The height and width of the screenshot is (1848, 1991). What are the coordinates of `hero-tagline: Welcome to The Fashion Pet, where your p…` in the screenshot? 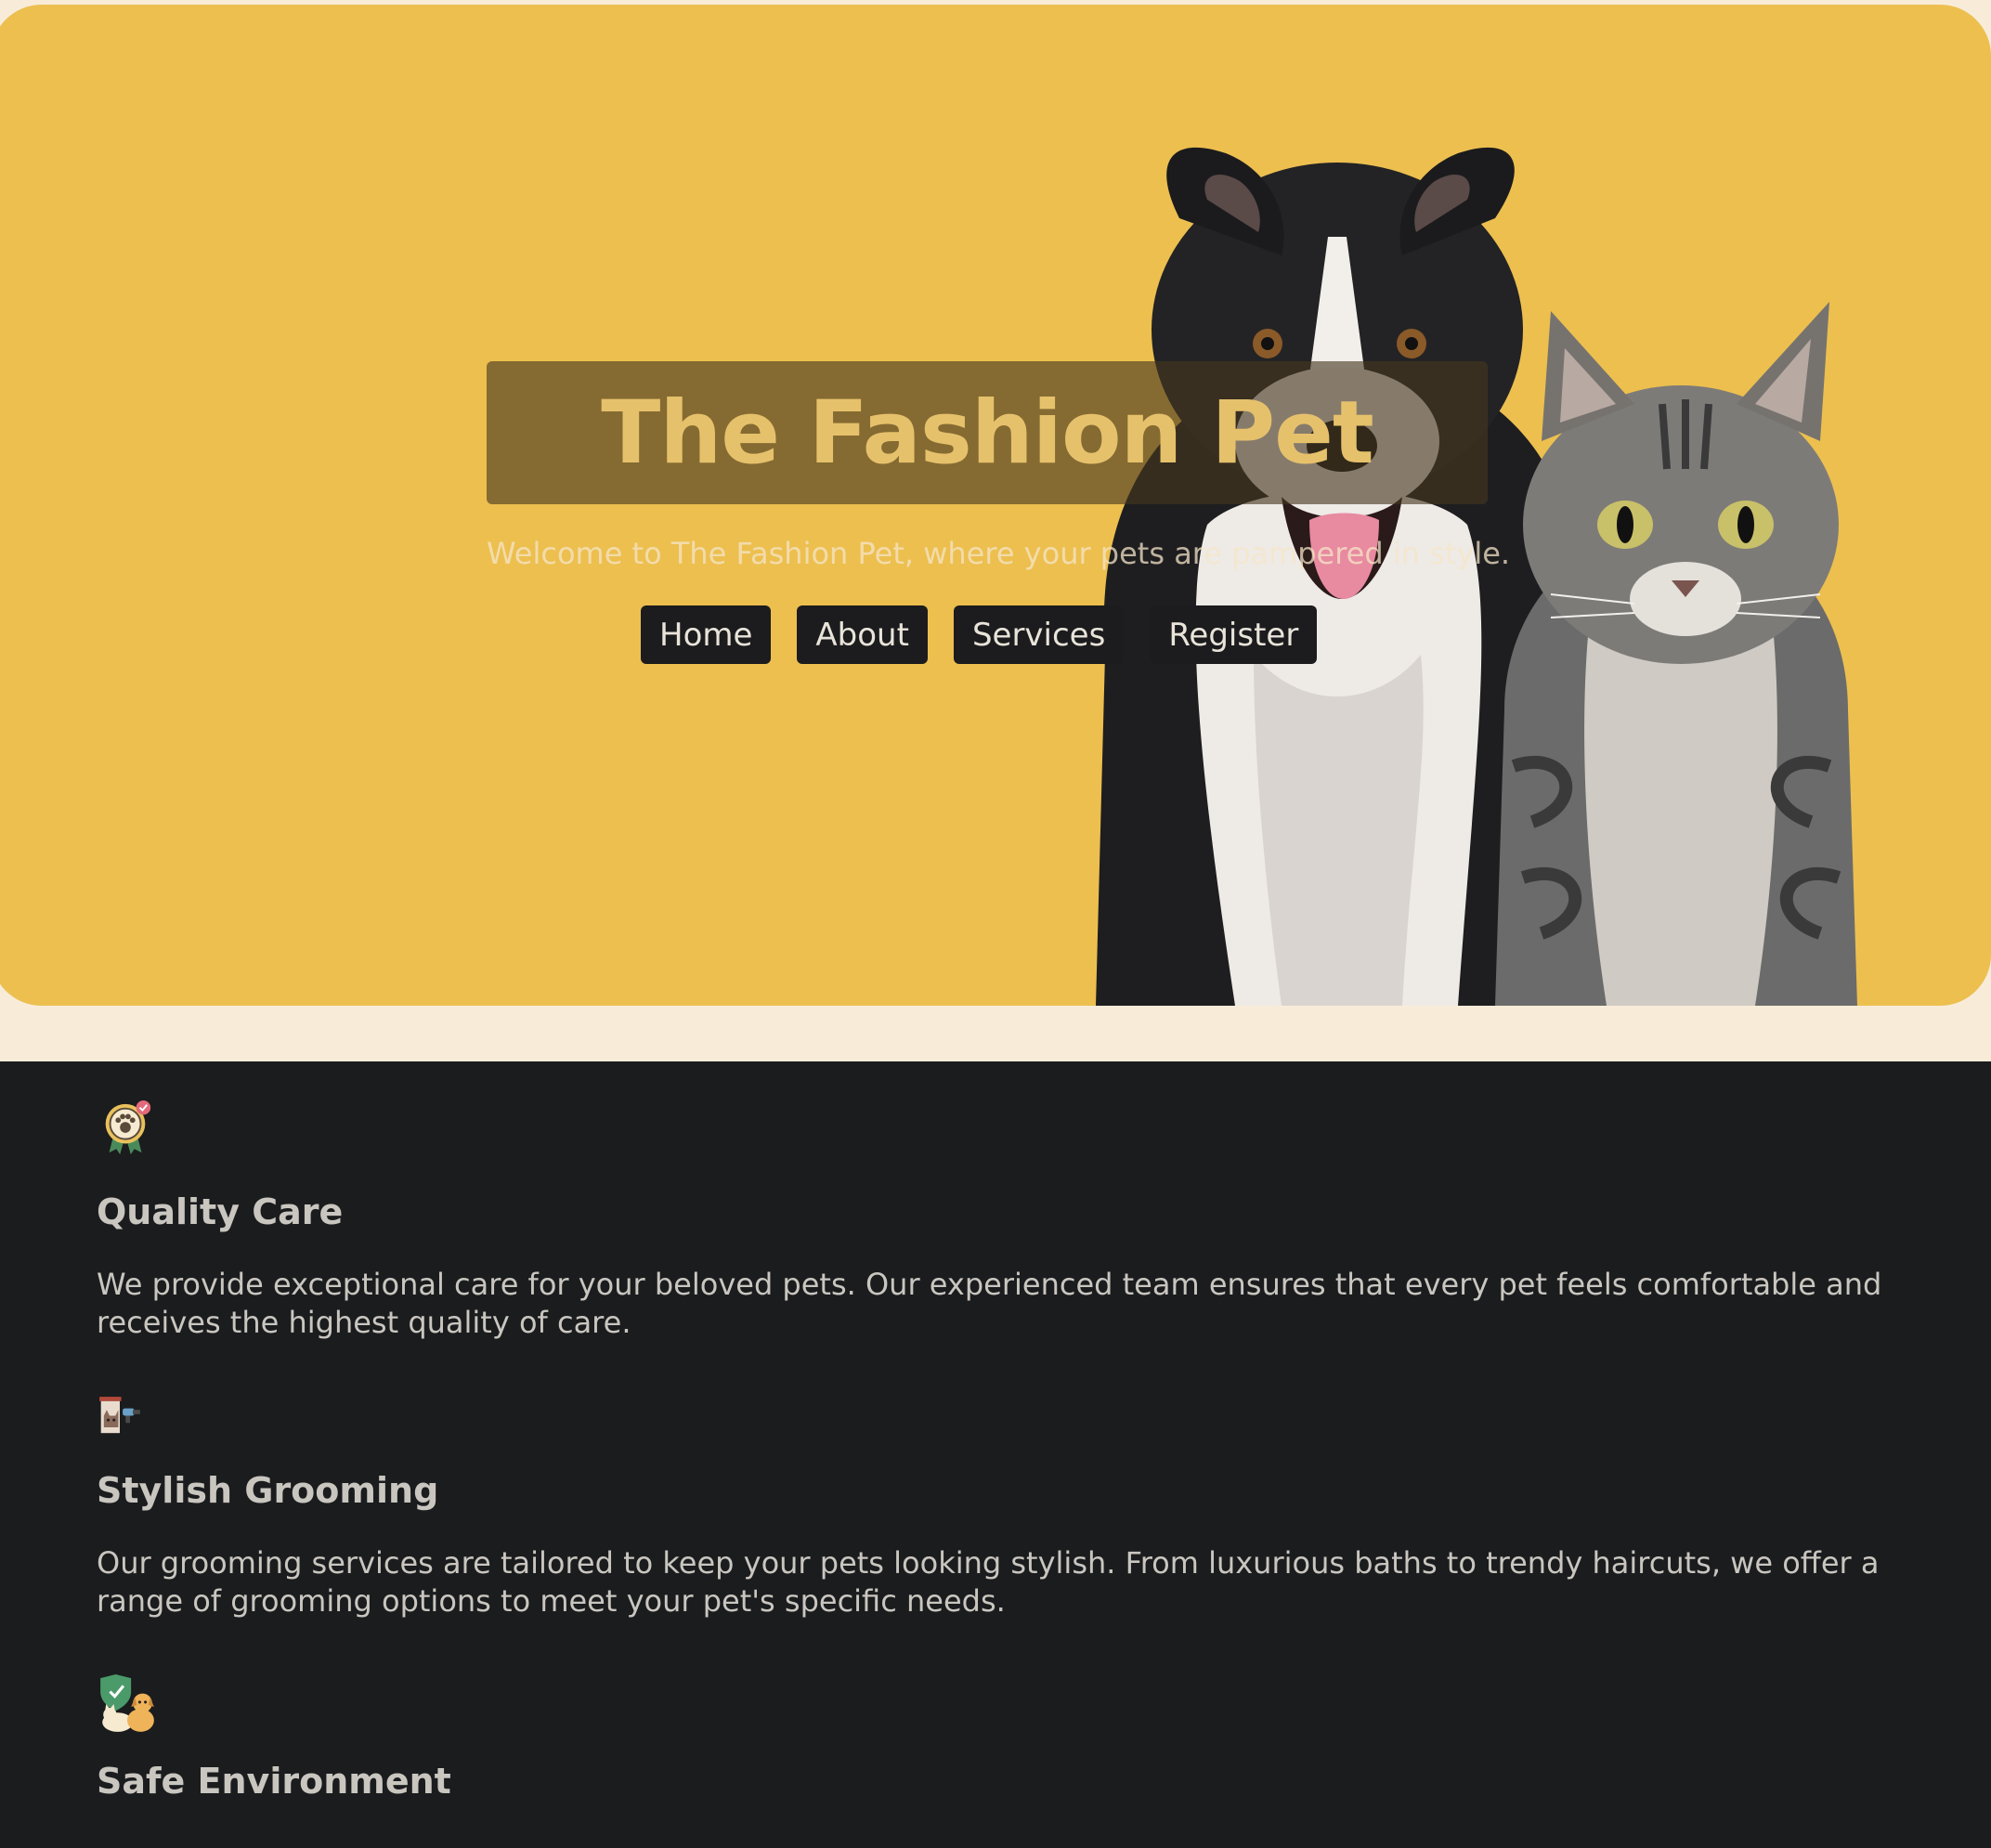 It's located at (999, 553).